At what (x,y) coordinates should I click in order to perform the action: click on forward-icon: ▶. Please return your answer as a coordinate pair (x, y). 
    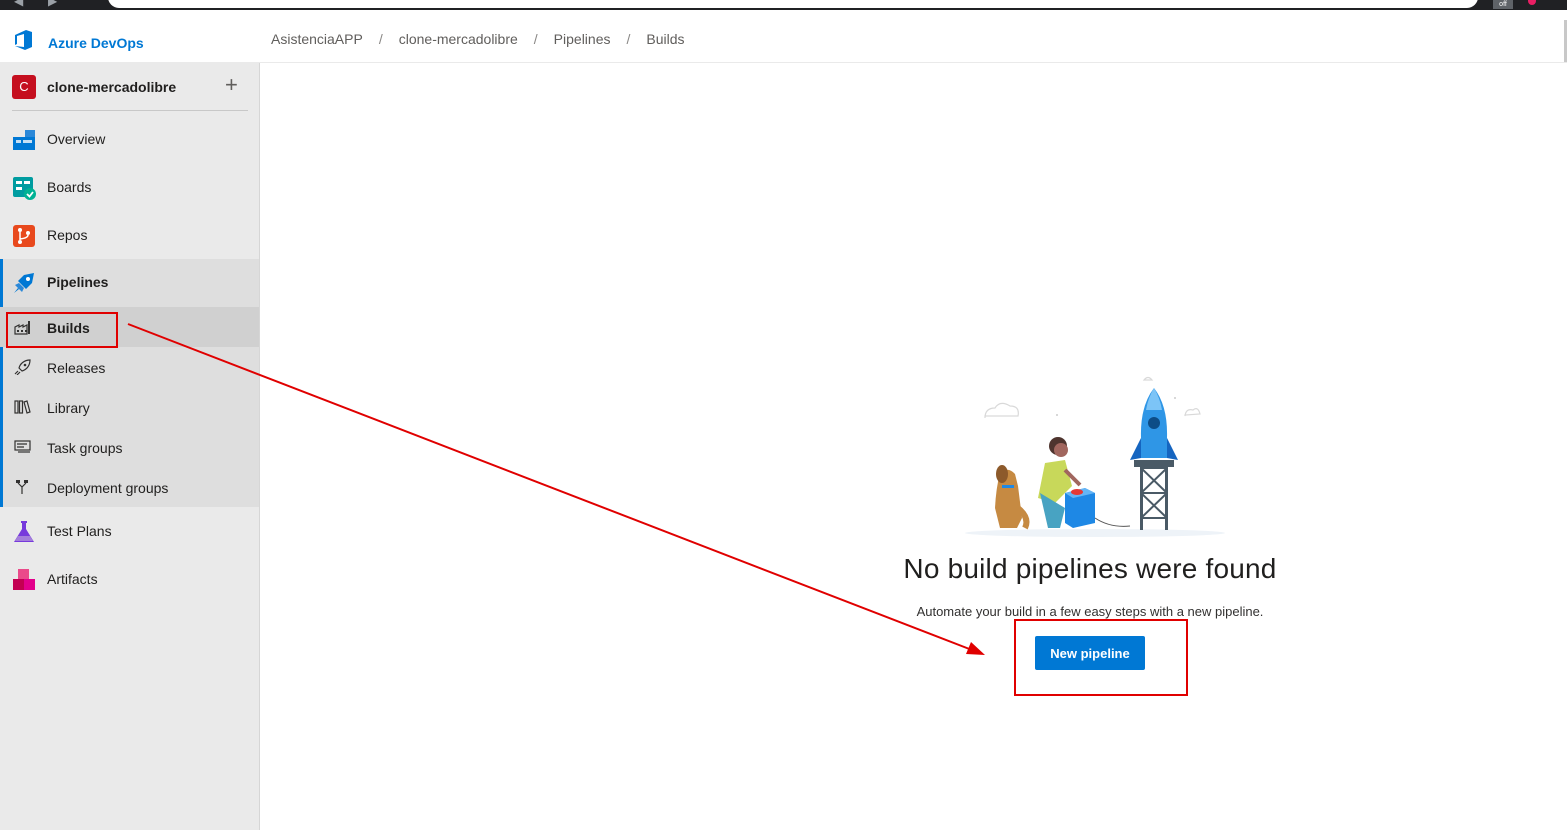
    Looking at the image, I should click on (52, 4).